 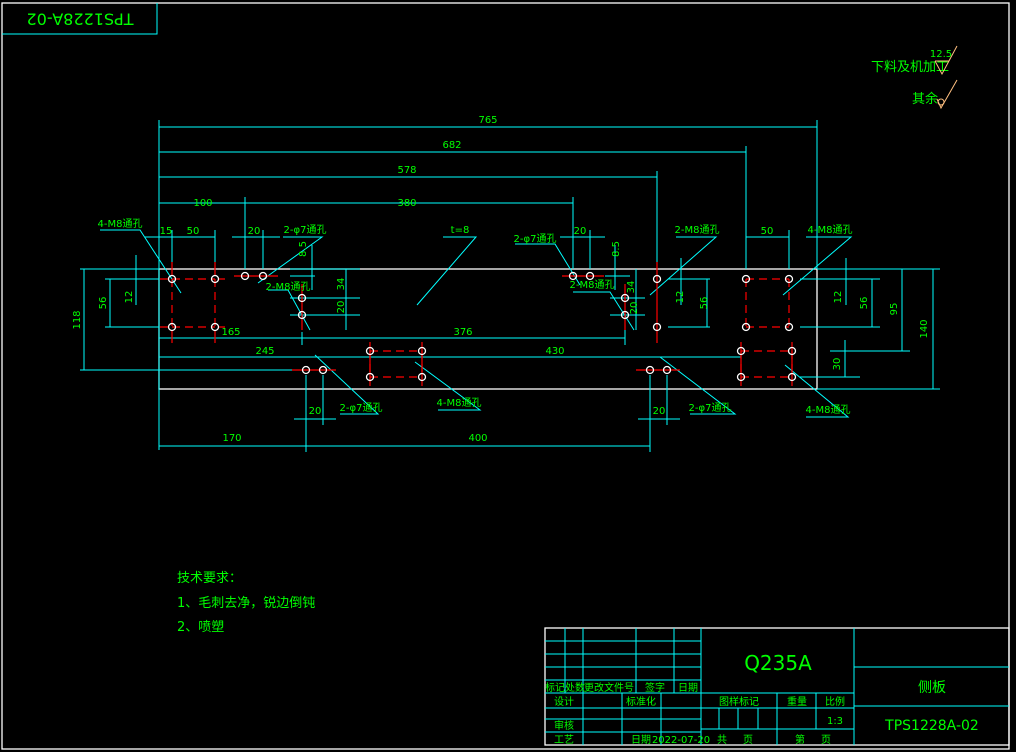 I want to click on dim-50-left: 50, so click(x=193, y=231).